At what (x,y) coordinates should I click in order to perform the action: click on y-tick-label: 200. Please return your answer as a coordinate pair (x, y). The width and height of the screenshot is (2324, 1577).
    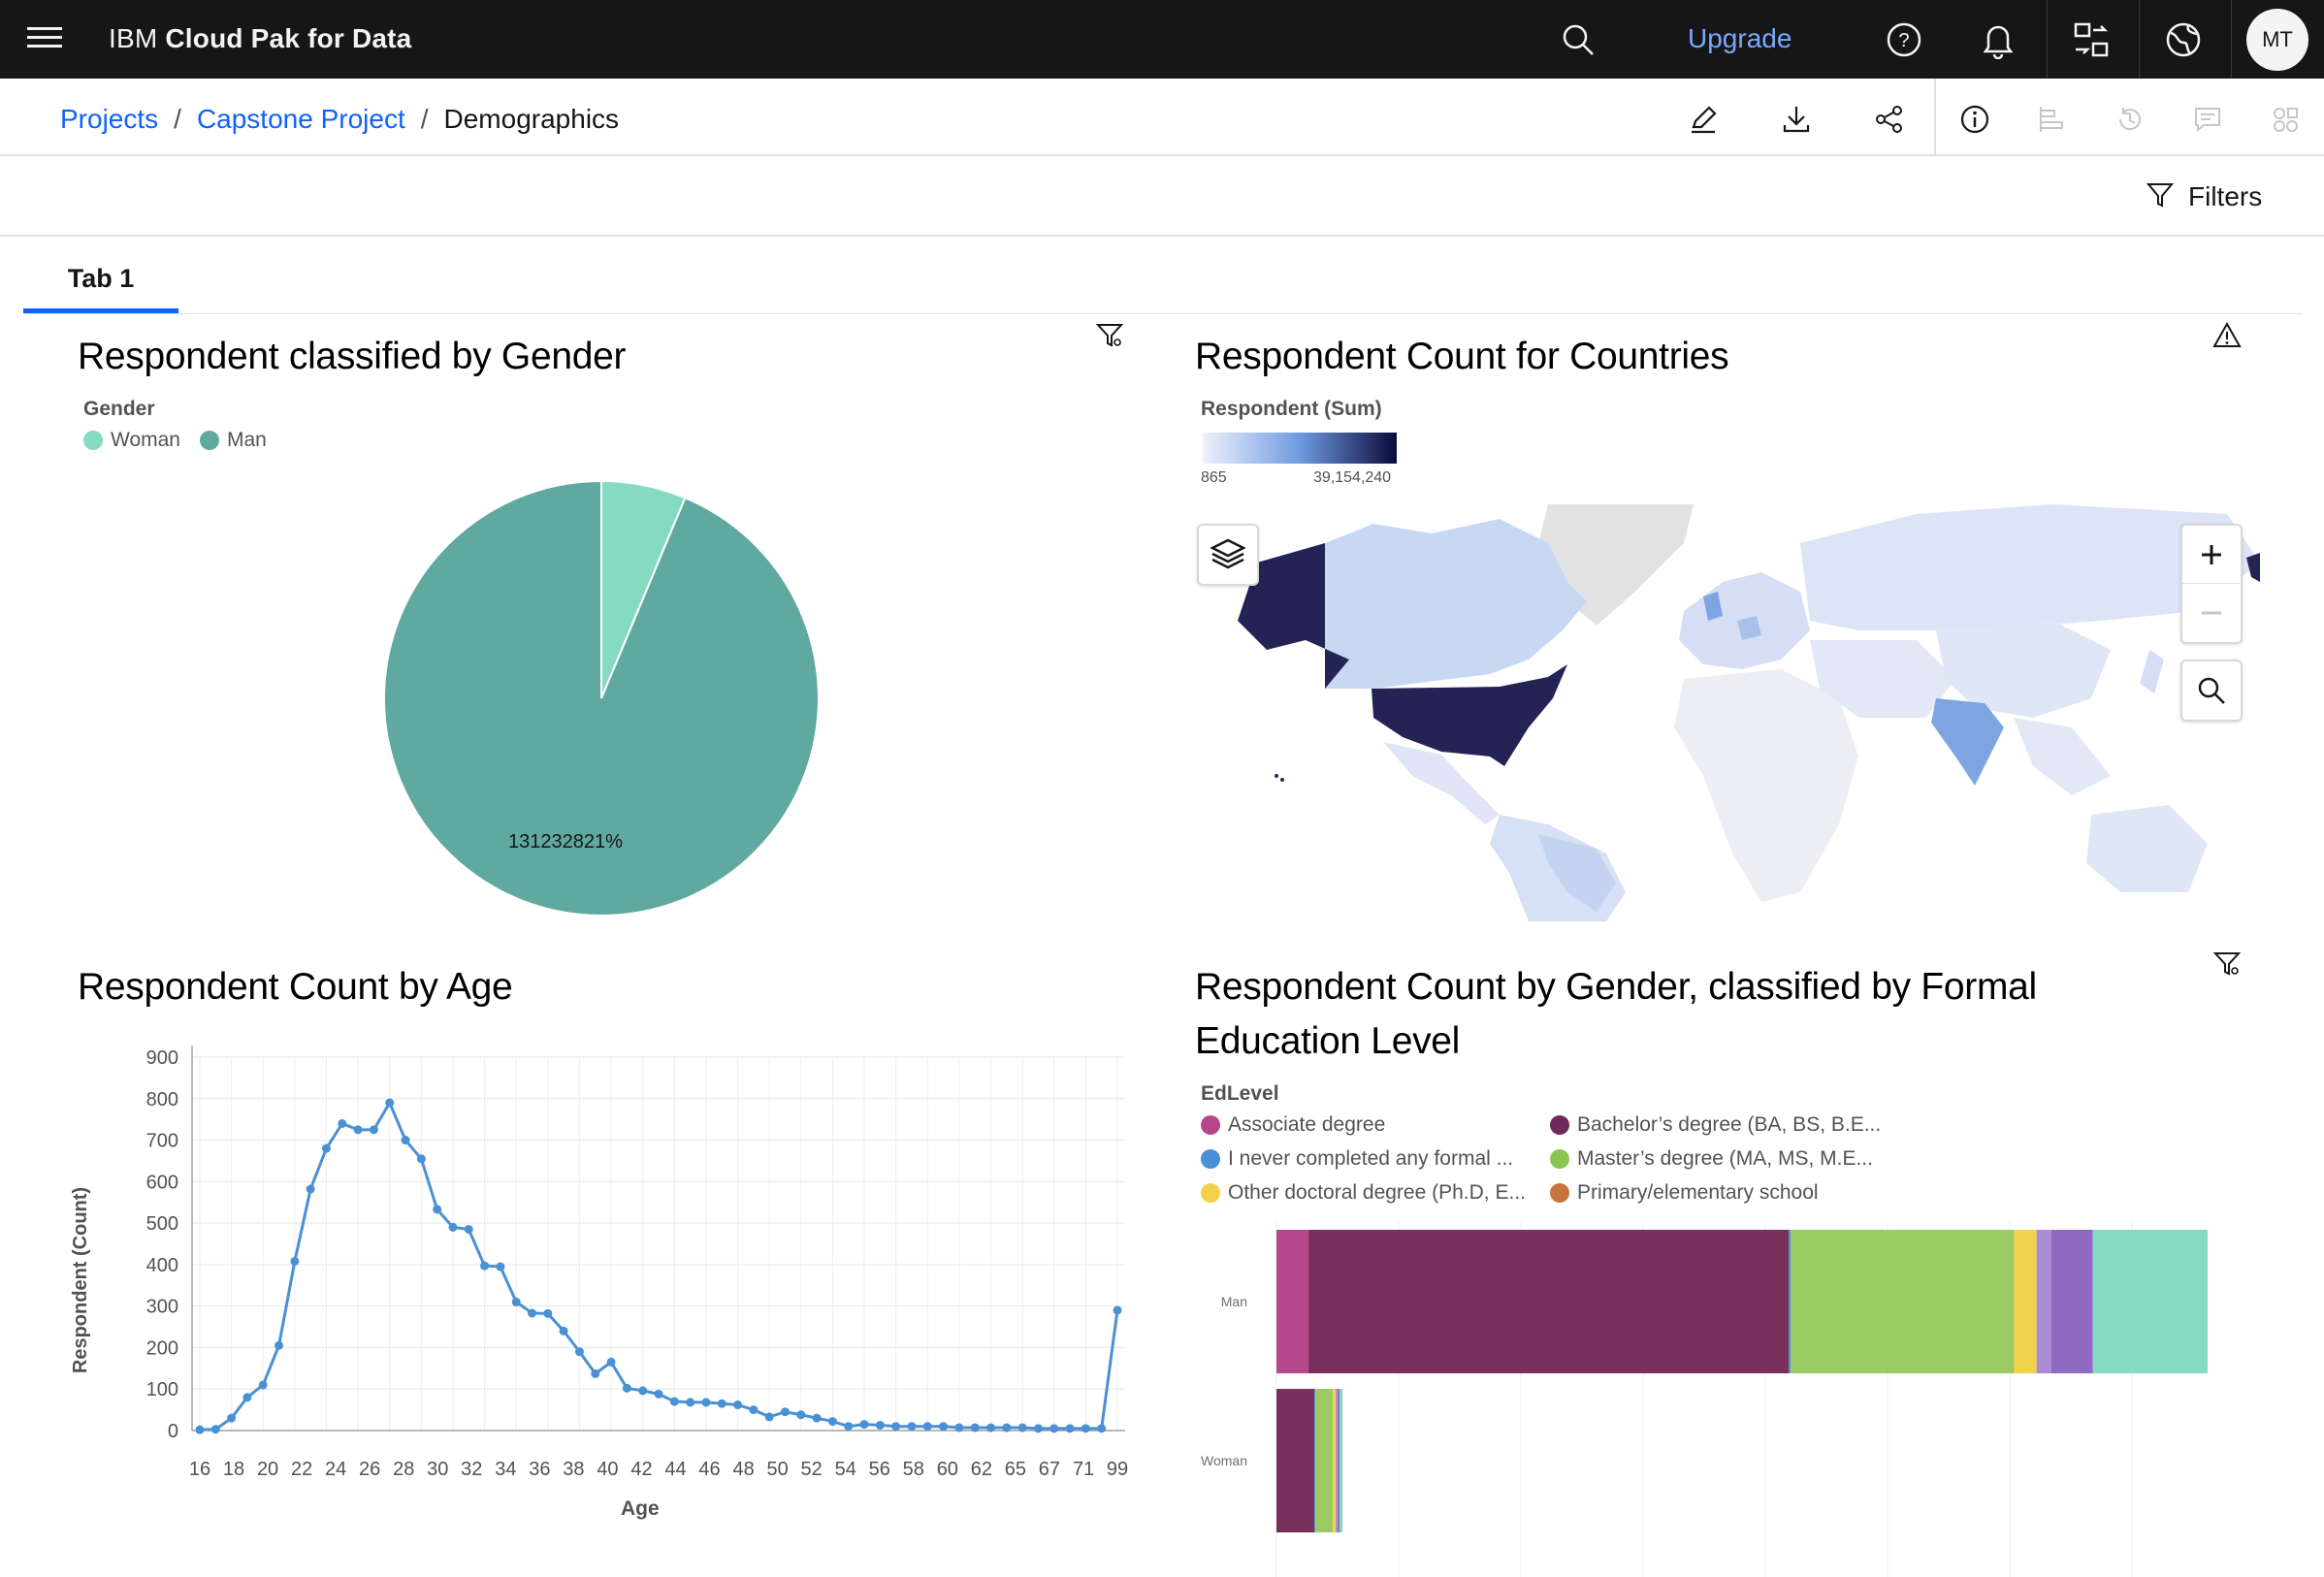
    Looking at the image, I should click on (162, 1348).